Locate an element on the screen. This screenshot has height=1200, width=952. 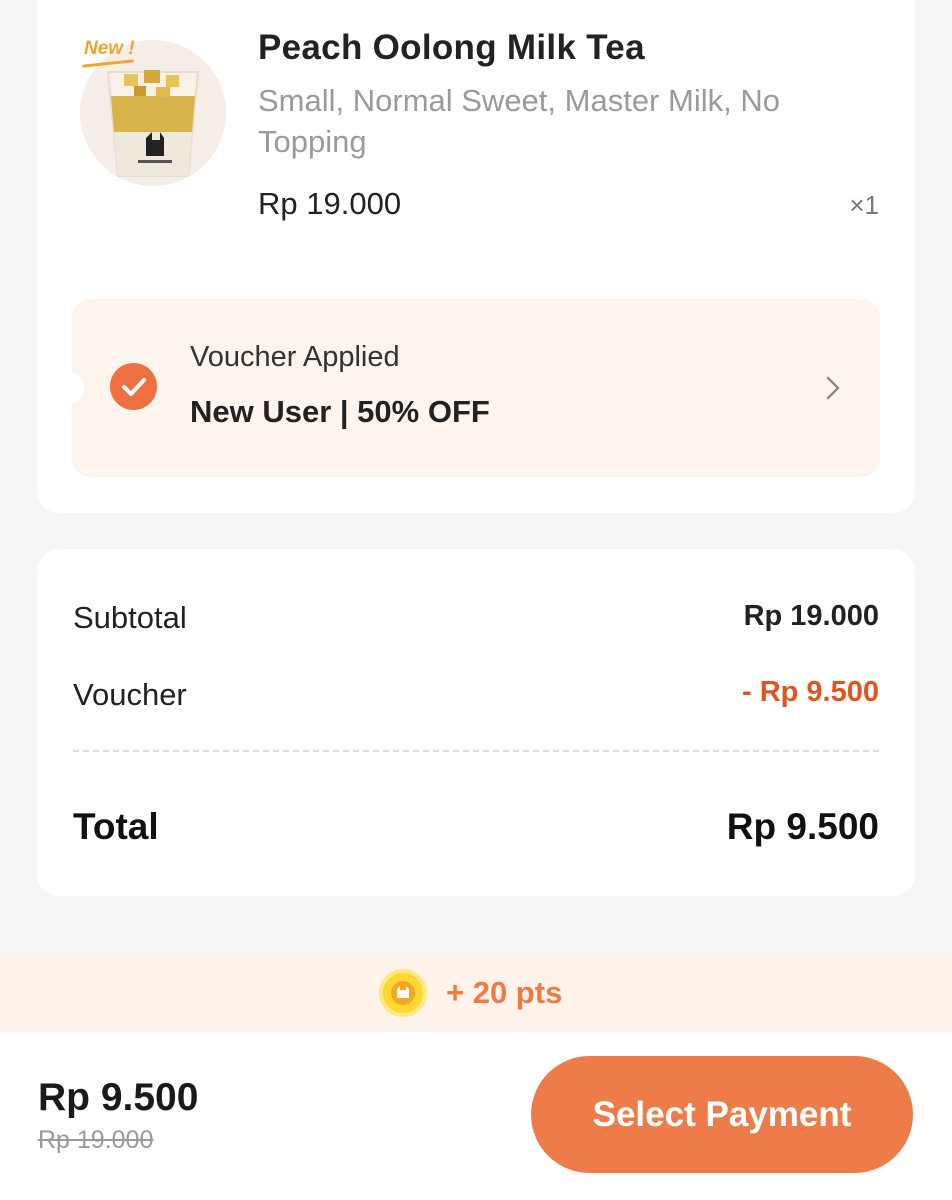
new-badge: New ! is located at coordinates (109, 48).